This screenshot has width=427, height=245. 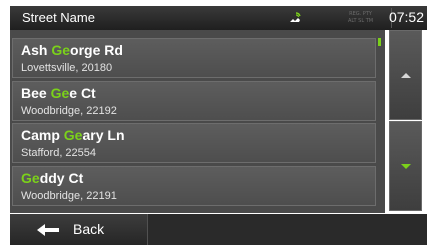 What do you see at coordinates (69, 196) in the screenshot?
I see `street-location: Woodbridge, 22191` at bounding box center [69, 196].